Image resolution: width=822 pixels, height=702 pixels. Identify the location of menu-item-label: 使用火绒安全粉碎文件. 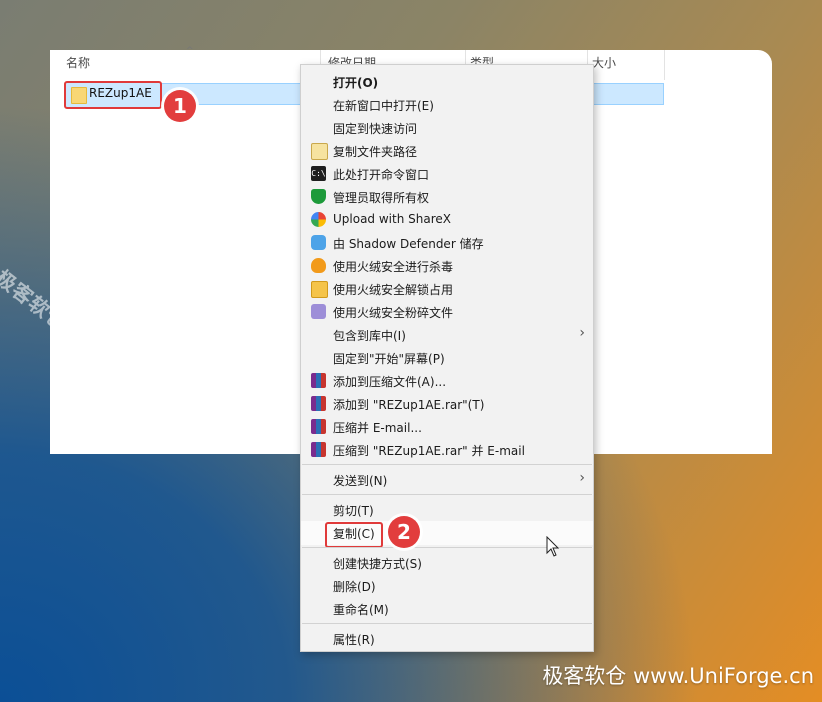
(393, 313).